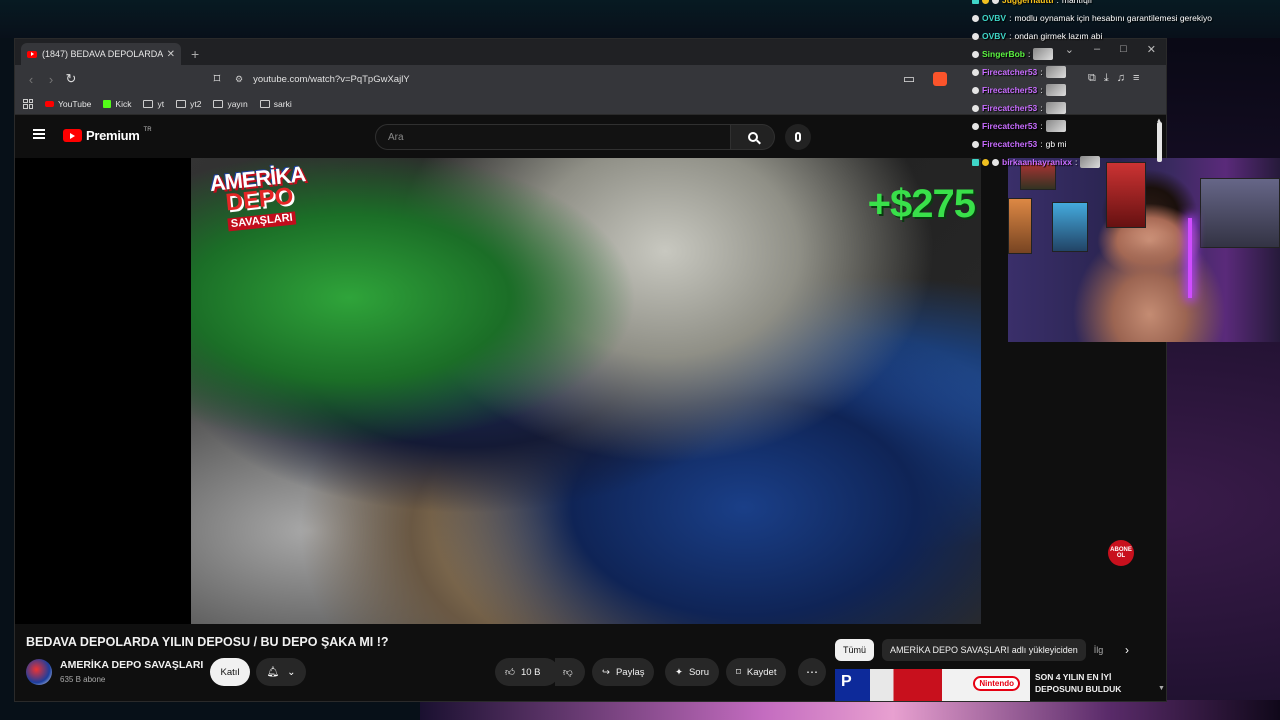 The image size is (1280, 720). I want to click on download-icon: ⤓, so click(1106, 78).